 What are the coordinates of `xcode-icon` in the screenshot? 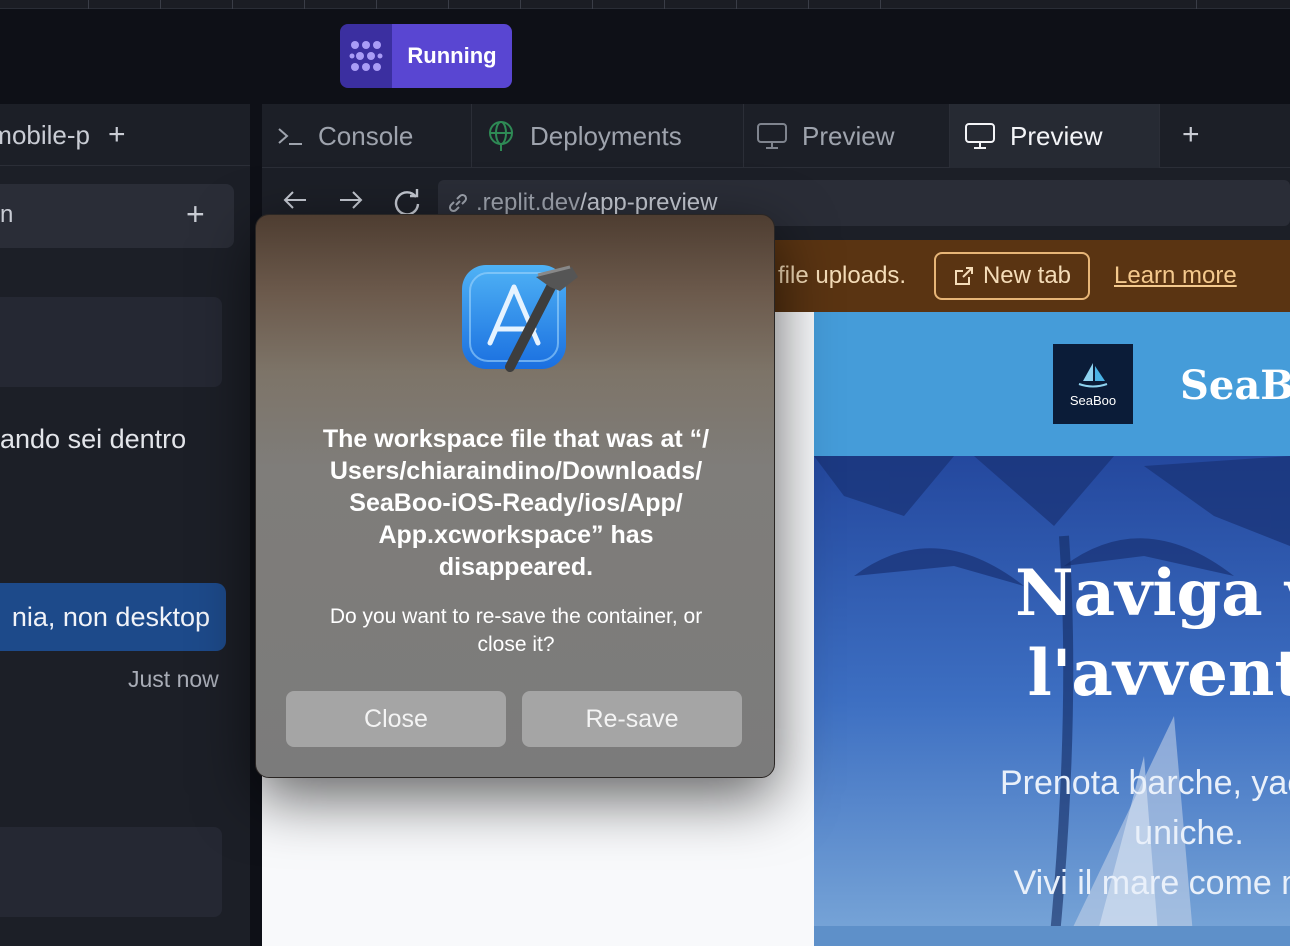 It's located at (520, 318).